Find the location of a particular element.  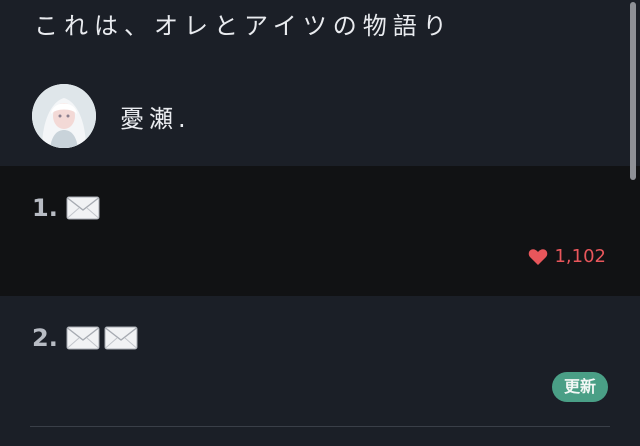

scrollbar is located at coordinates (633, 91).